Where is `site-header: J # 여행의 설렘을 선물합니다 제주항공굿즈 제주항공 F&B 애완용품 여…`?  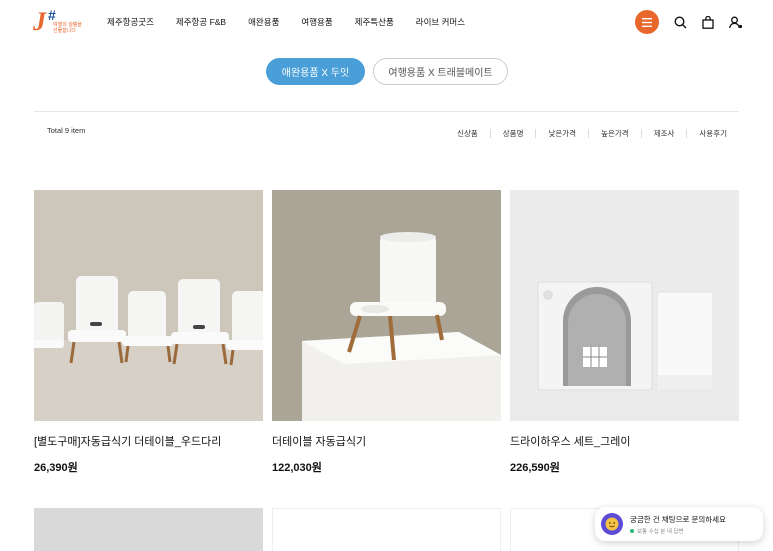
site-header: J # 여행의 설렘을 선물합니다 제주항공굿즈 제주항공 F&B 애완용품 여… is located at coordinates (386, 22).